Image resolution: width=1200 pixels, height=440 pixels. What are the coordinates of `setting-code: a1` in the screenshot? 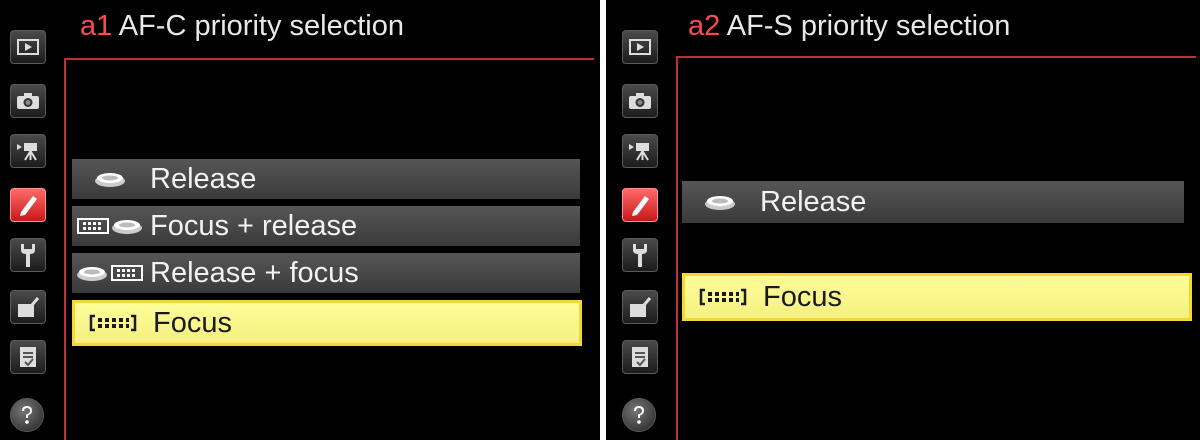 It's located at (96, 26).